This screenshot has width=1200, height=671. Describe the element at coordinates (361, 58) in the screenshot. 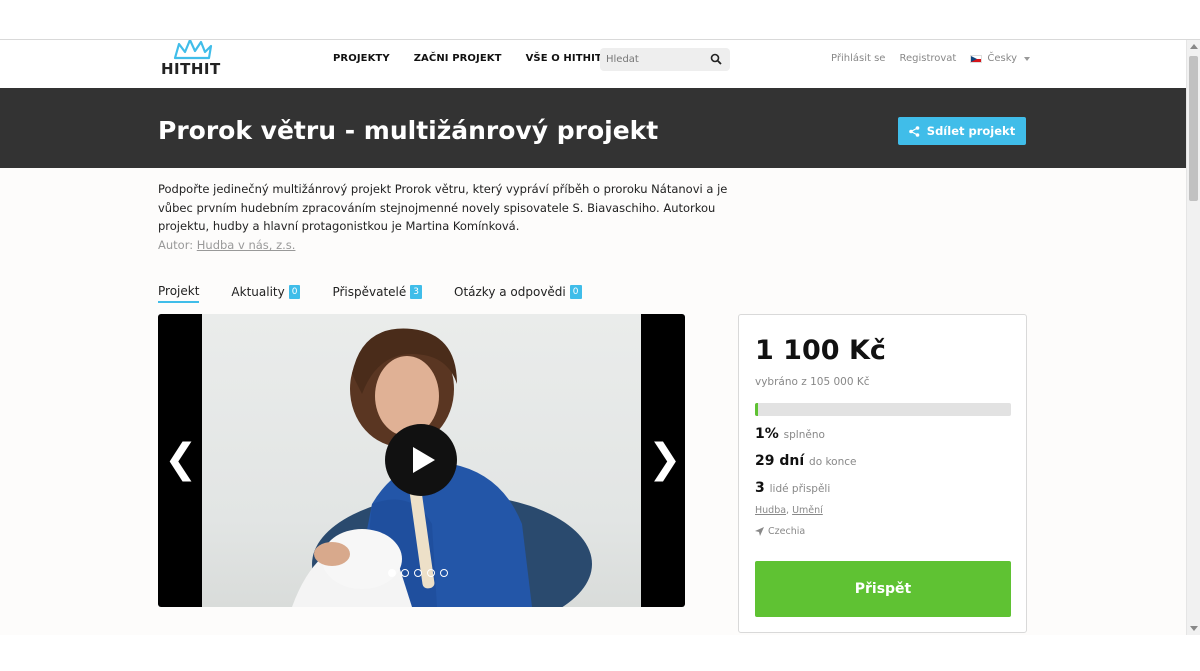

I see `nav-link-projekty: PROJEKTY` at that location.